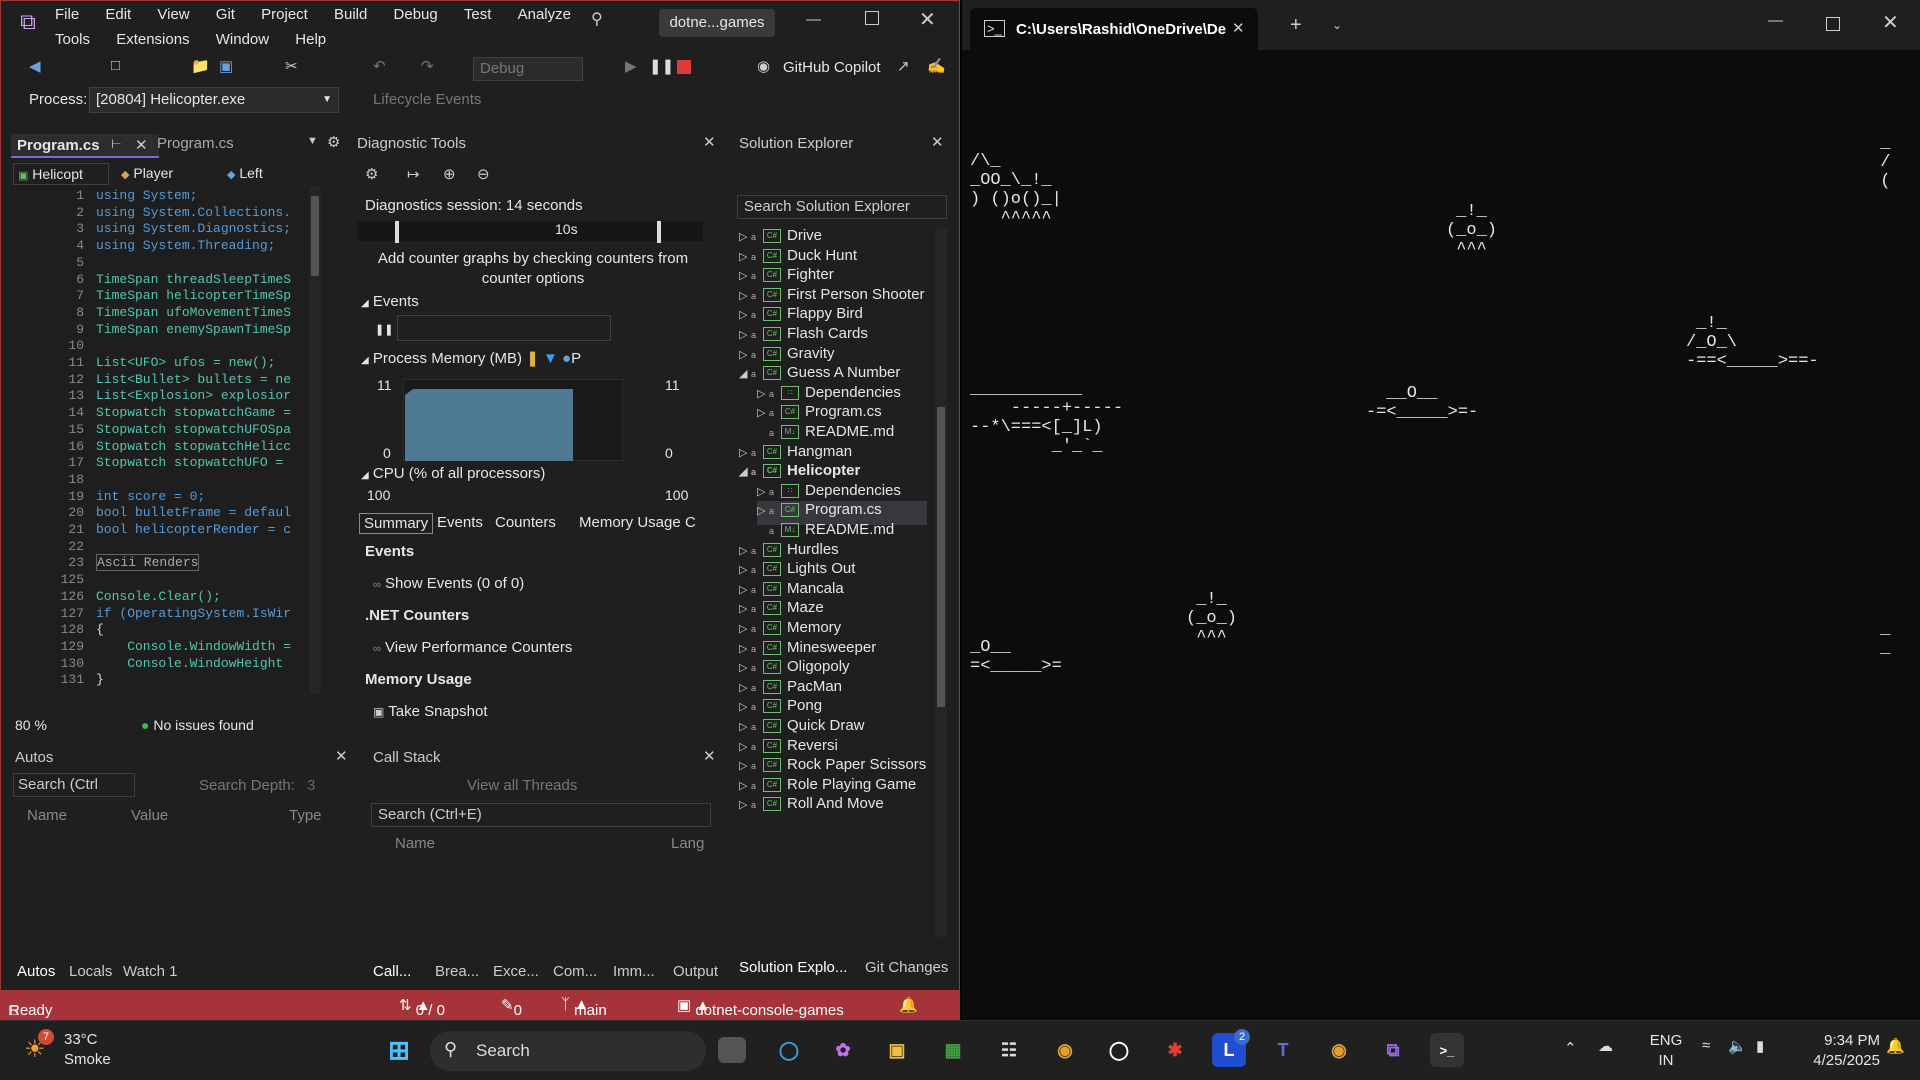 Image resolution: width=1920 pixels, height=1080 pixels. What do you see at coordinates (311, 785) in the screenshot?
I see `search-depth-value: 3` at bounding box center [311, 785].